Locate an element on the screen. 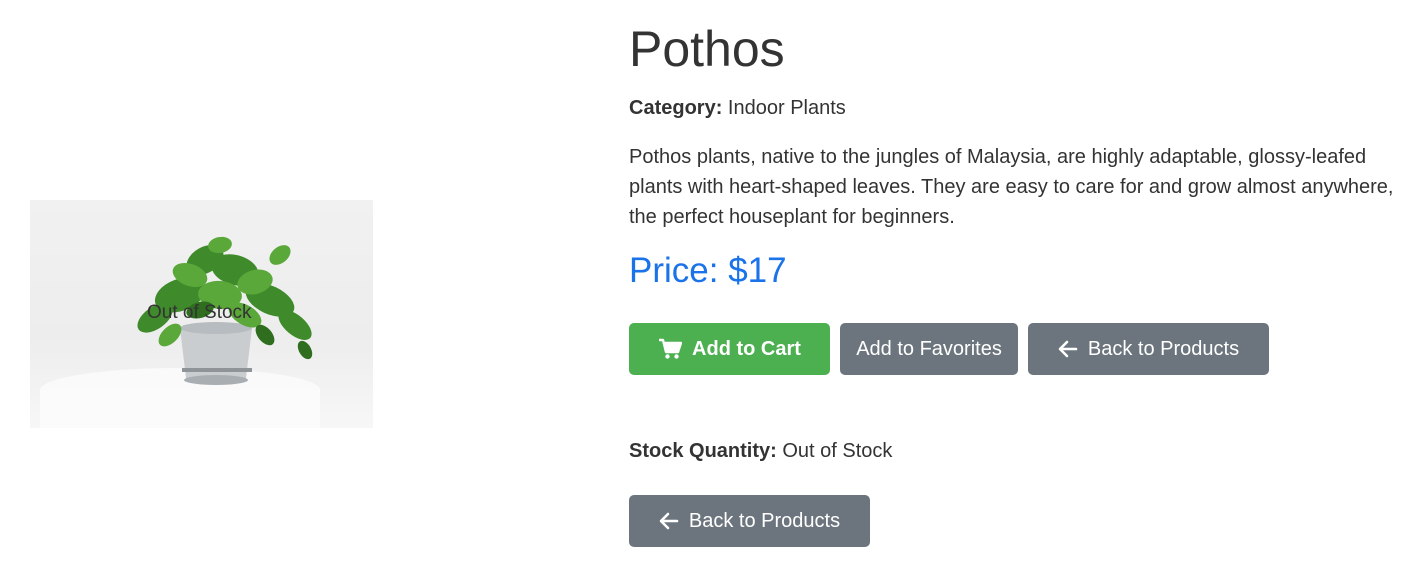 This screenshot has height=580, width=1421. category-label: Category: is located at coordinates (676, 108).